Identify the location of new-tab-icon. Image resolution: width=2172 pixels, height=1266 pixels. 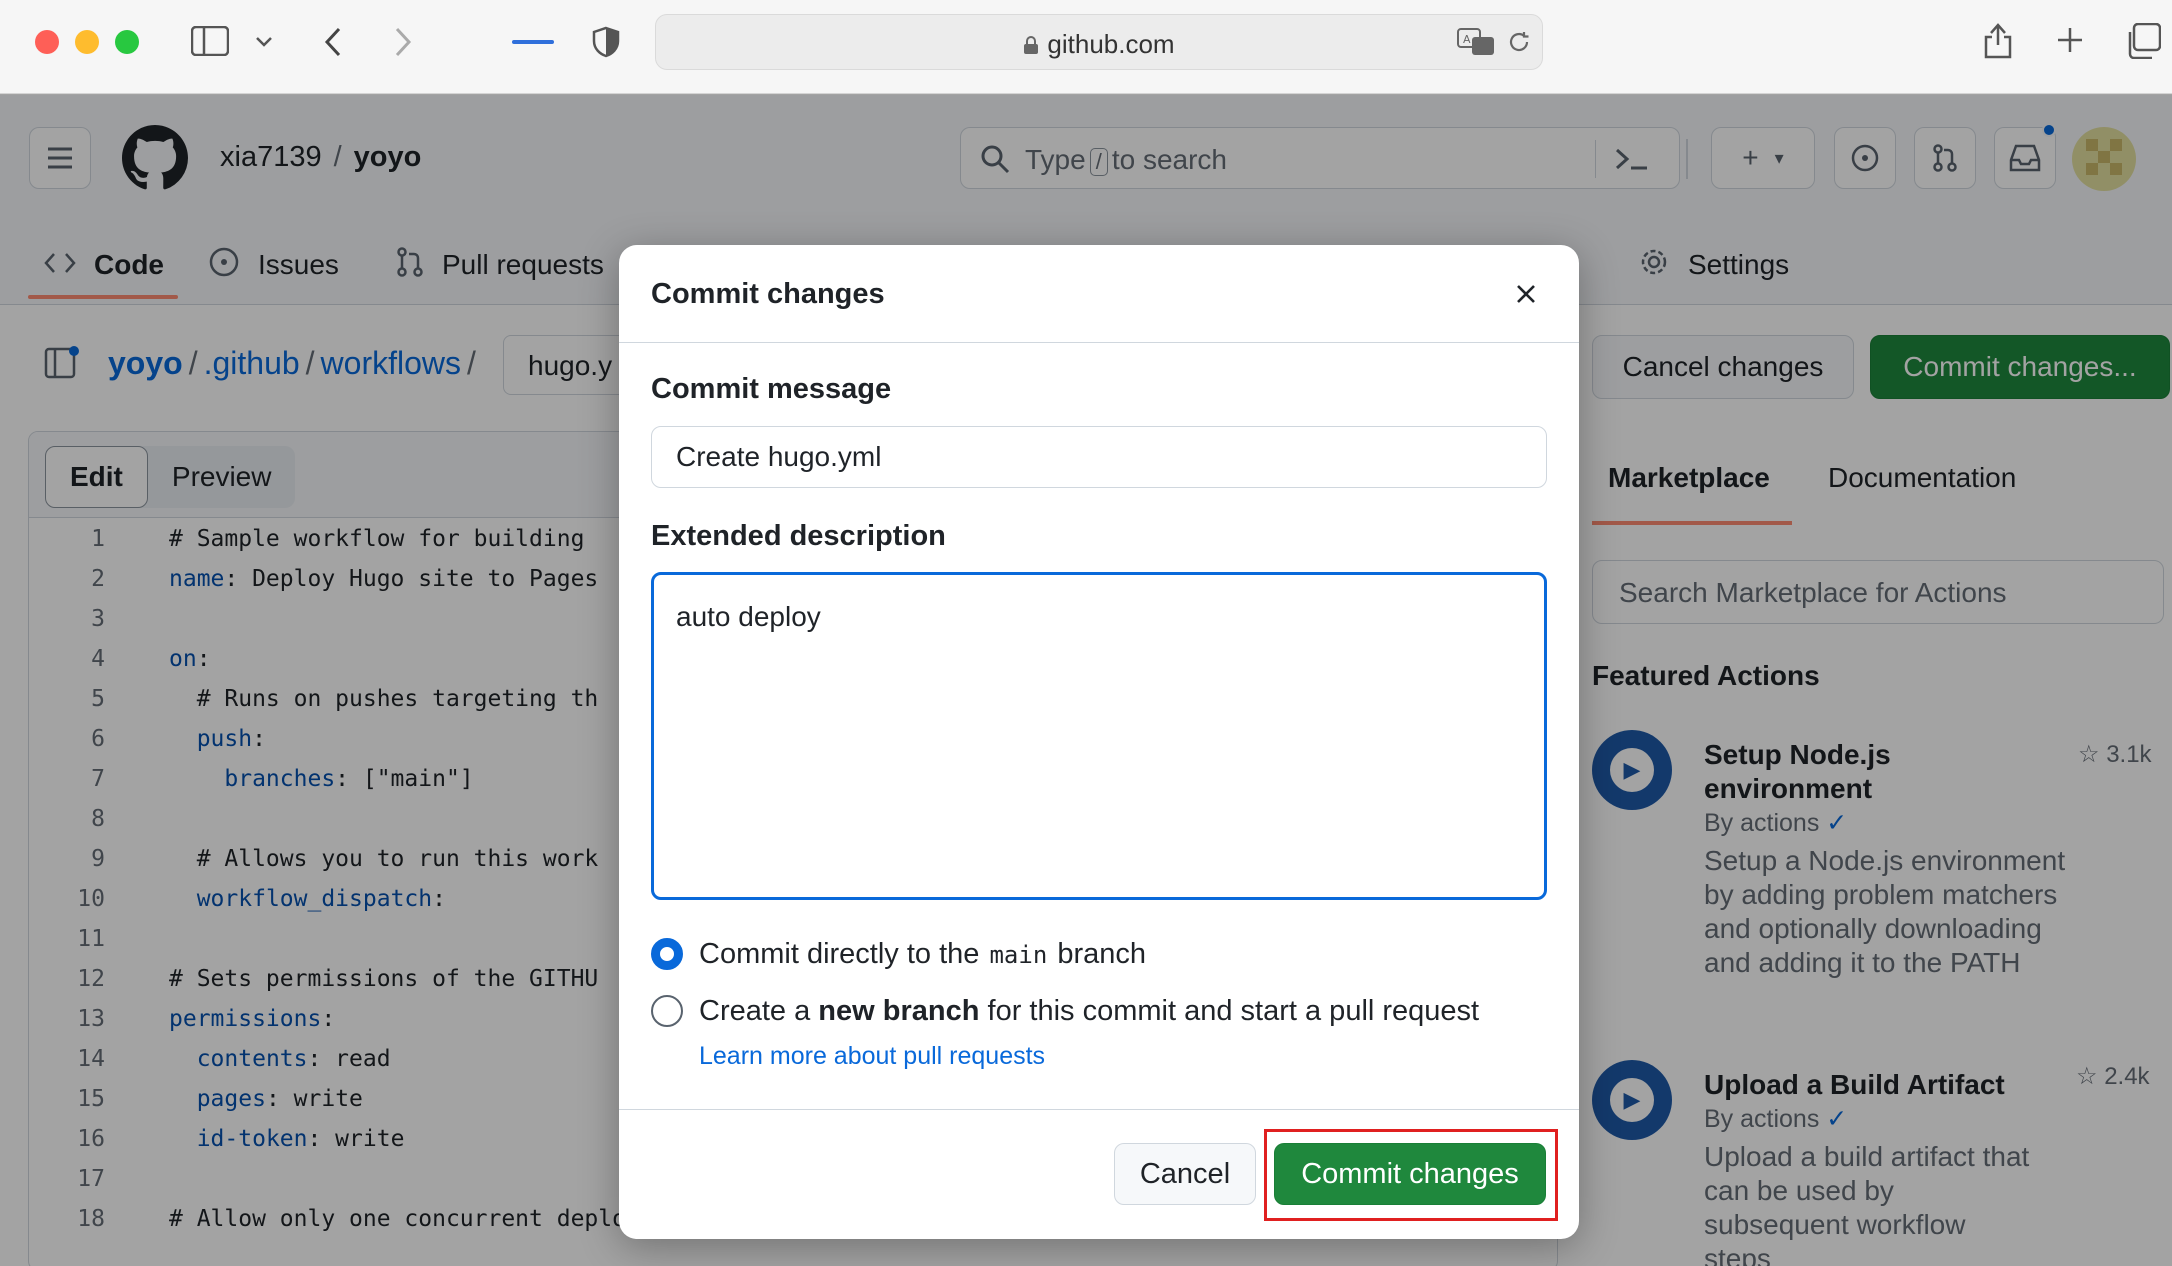
(2070, 40).